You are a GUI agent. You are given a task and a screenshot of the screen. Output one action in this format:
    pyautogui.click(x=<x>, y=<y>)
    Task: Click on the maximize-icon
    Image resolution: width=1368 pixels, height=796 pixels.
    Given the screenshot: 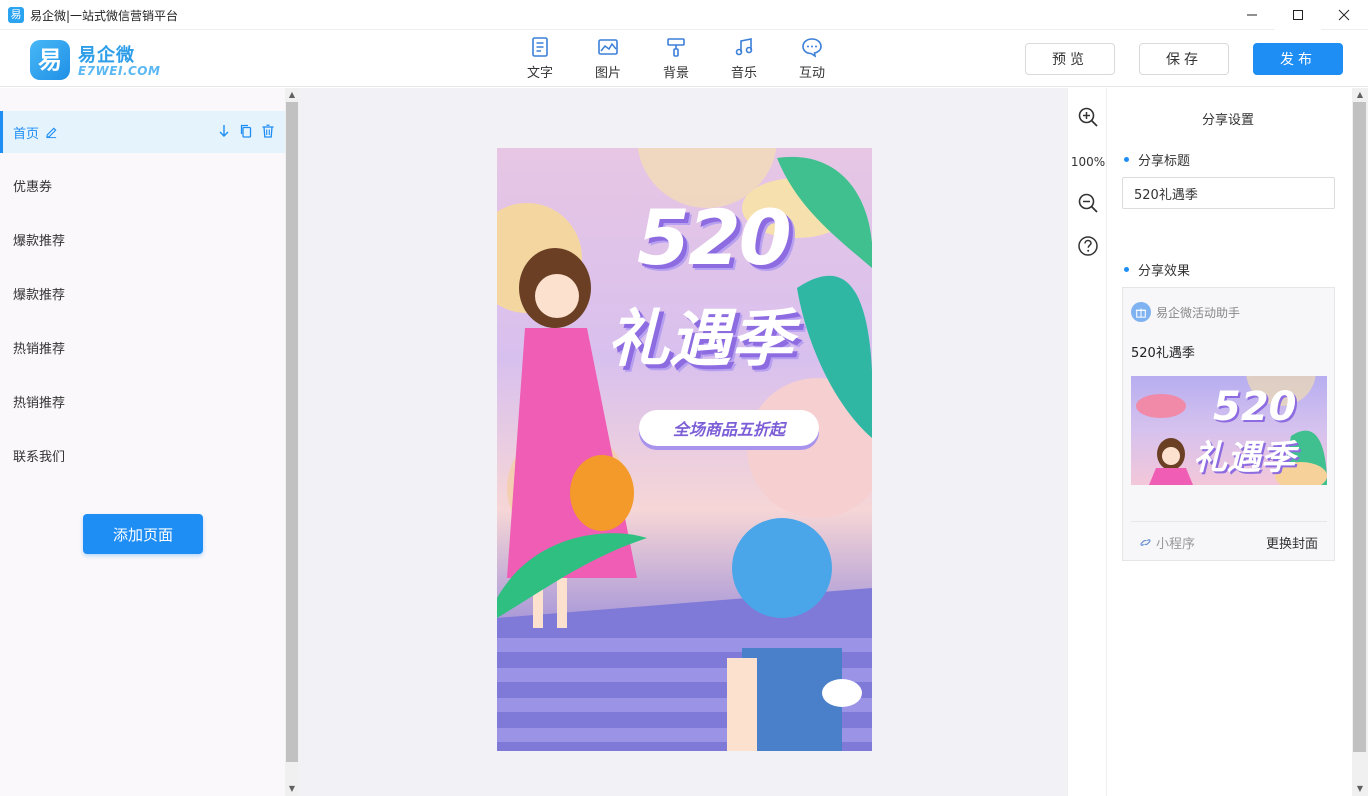 What is the action you would take?
    pyautogui.click(x=1298, y=15)
    